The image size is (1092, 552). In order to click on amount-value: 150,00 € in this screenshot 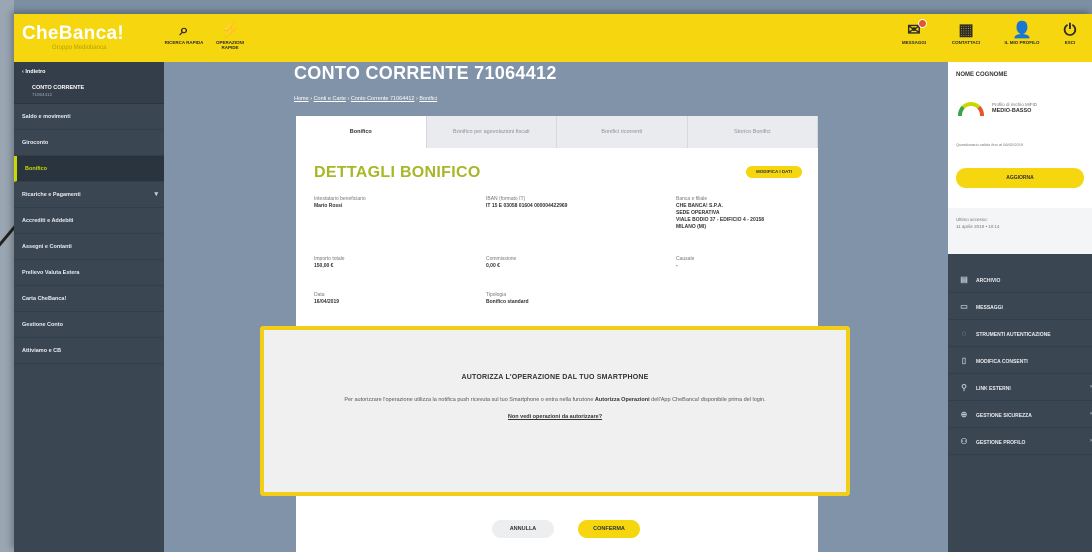, I will do `click(324, 266)`.